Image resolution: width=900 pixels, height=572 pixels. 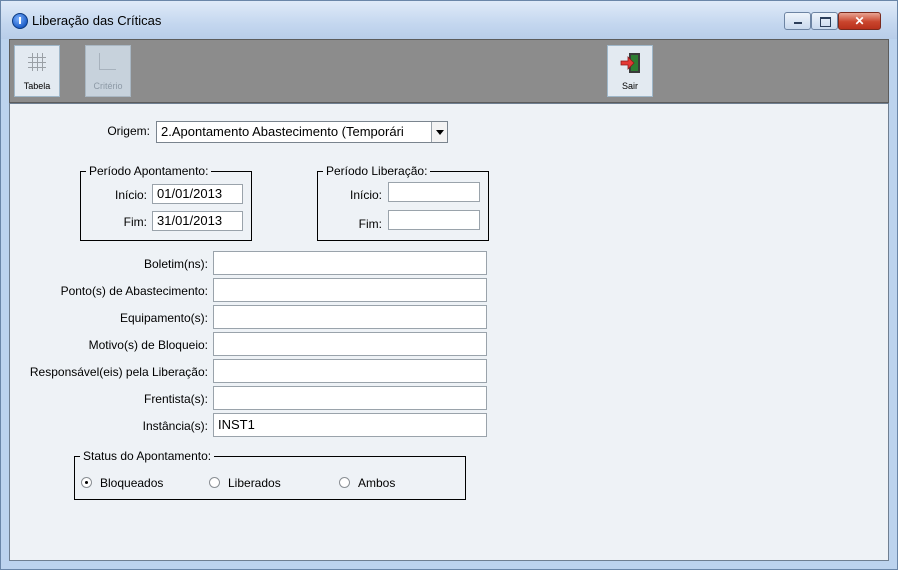 What do you see at coordinates (214, 482) in the screenshot?
I see `radio-liberados` at bounding box center [214, 482].